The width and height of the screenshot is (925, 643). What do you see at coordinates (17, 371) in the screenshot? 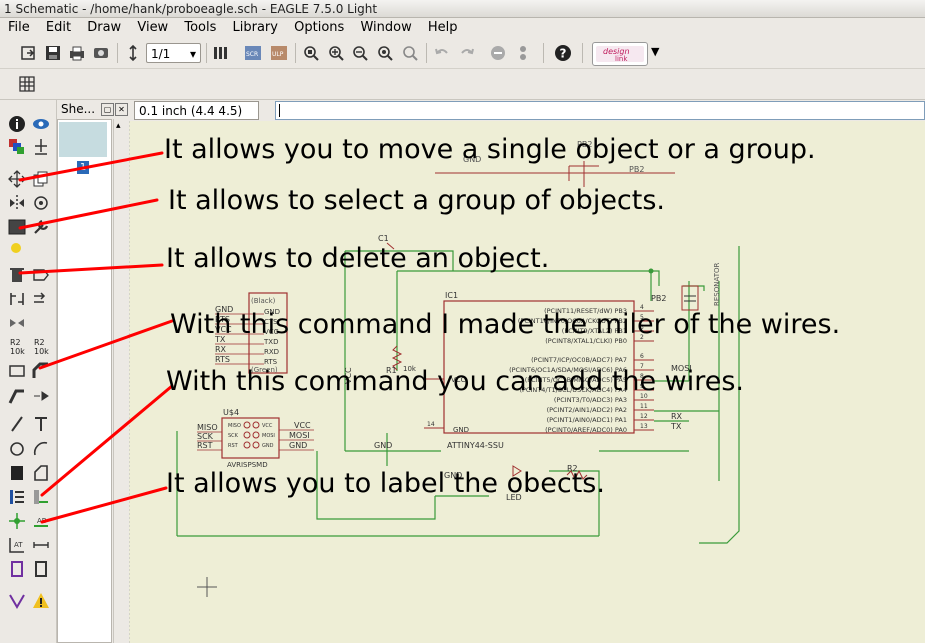
I see `smash-icon` at bounding box center [17, 371].